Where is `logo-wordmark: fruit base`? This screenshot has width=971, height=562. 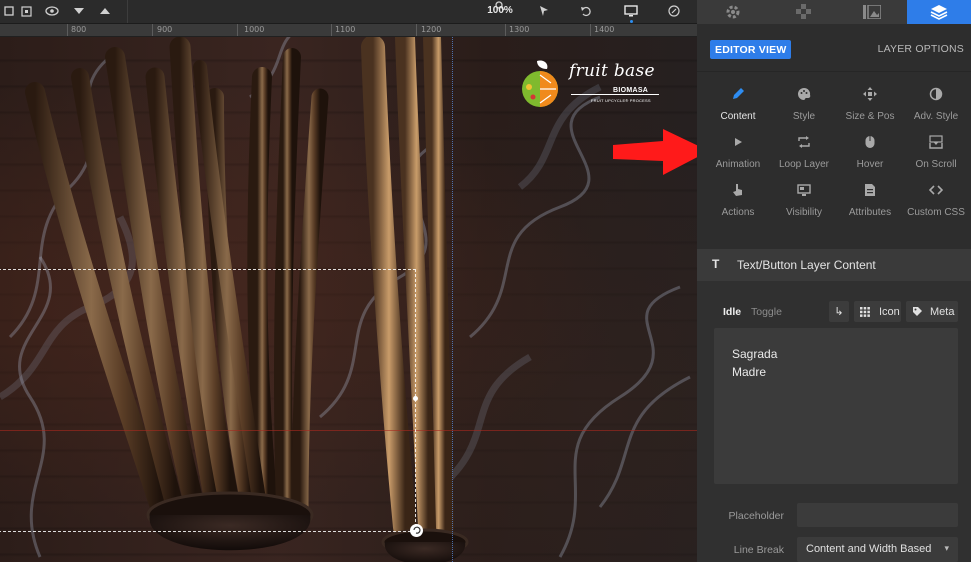
logo-wordmark: fruit base is located at coordinates (612, 71).